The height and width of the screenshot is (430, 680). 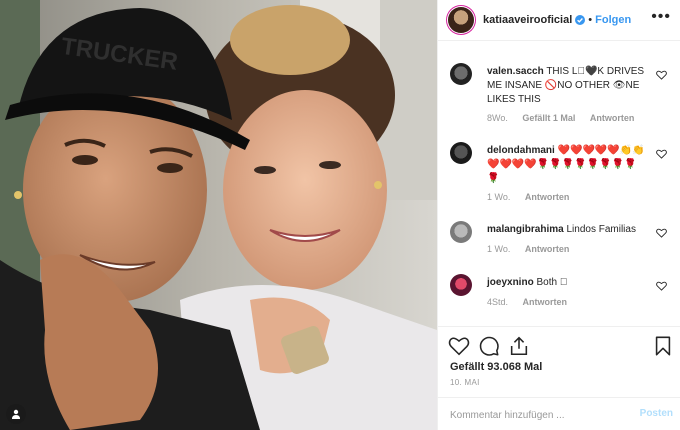 What do you see at coordinates (519, 346) in the screenshot?
I see `share-icon` at bounding box center [519, 346].